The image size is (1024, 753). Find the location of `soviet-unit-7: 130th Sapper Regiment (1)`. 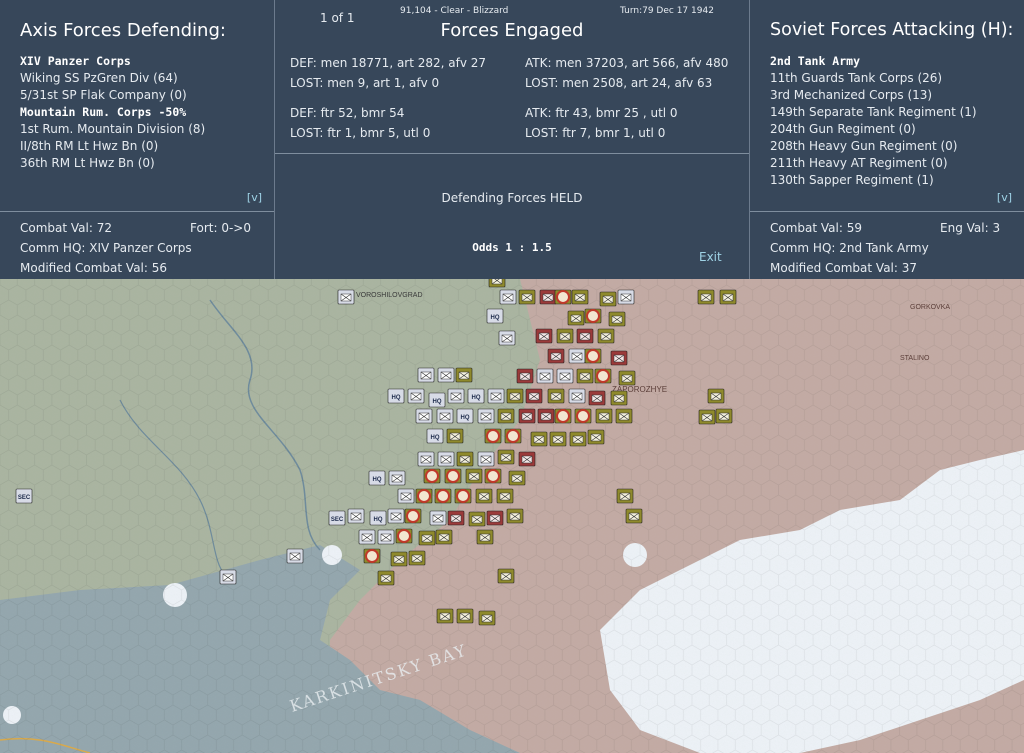

soviet-unit-7: 130th Sapper Regiment (1) is located at coordinates (873, 180).